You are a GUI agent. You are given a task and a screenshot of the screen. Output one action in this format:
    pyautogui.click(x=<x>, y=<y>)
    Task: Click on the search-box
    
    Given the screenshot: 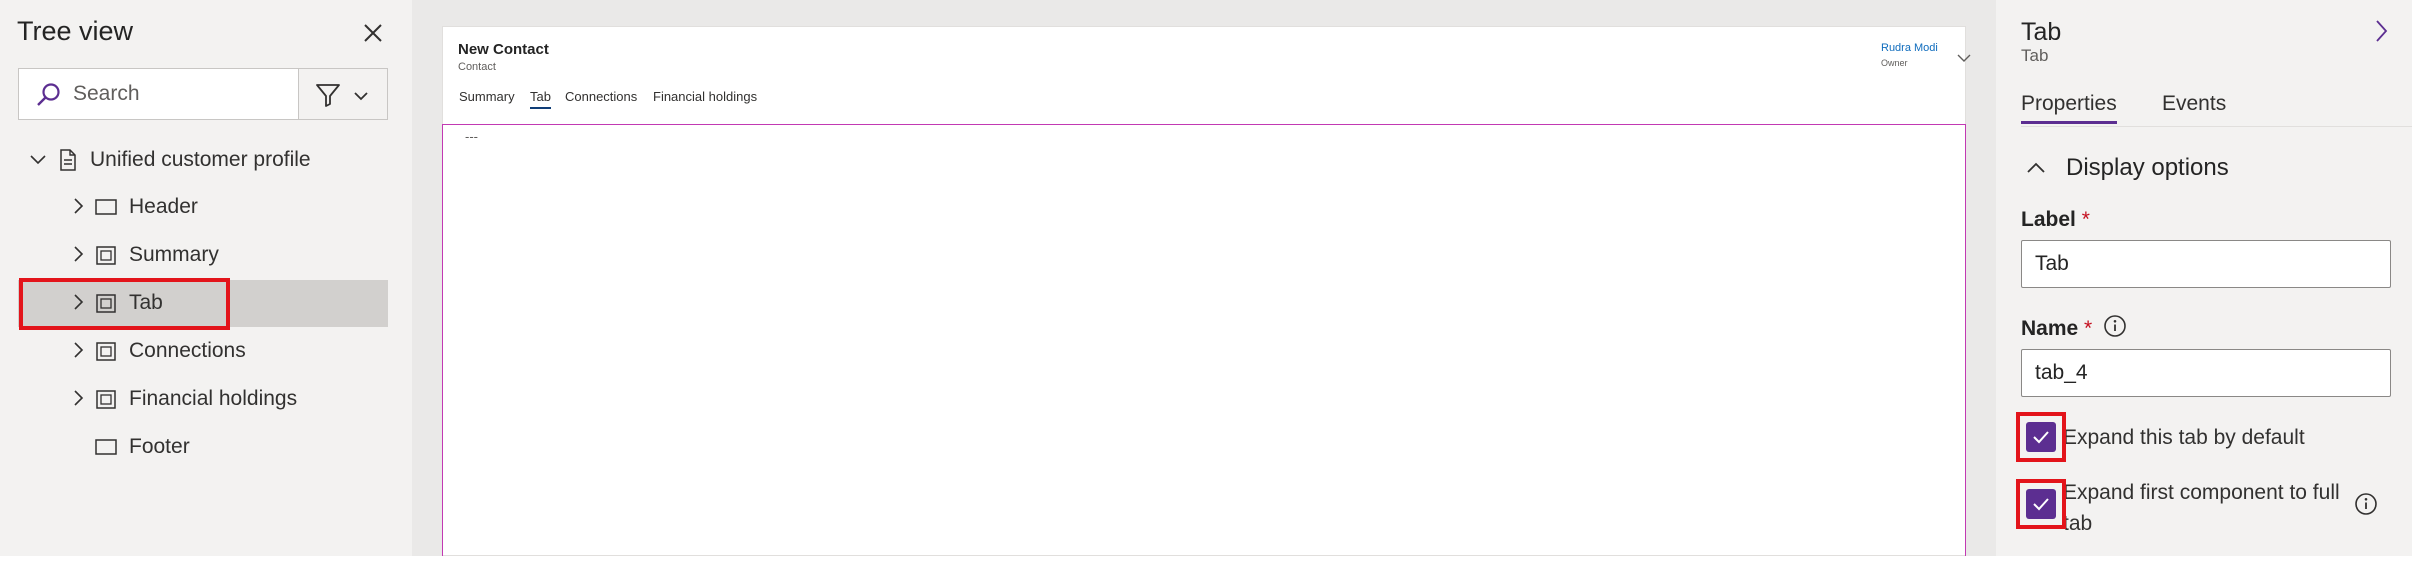 What is the action you would take?
    pyautogui.click(x=158, y=94)
    